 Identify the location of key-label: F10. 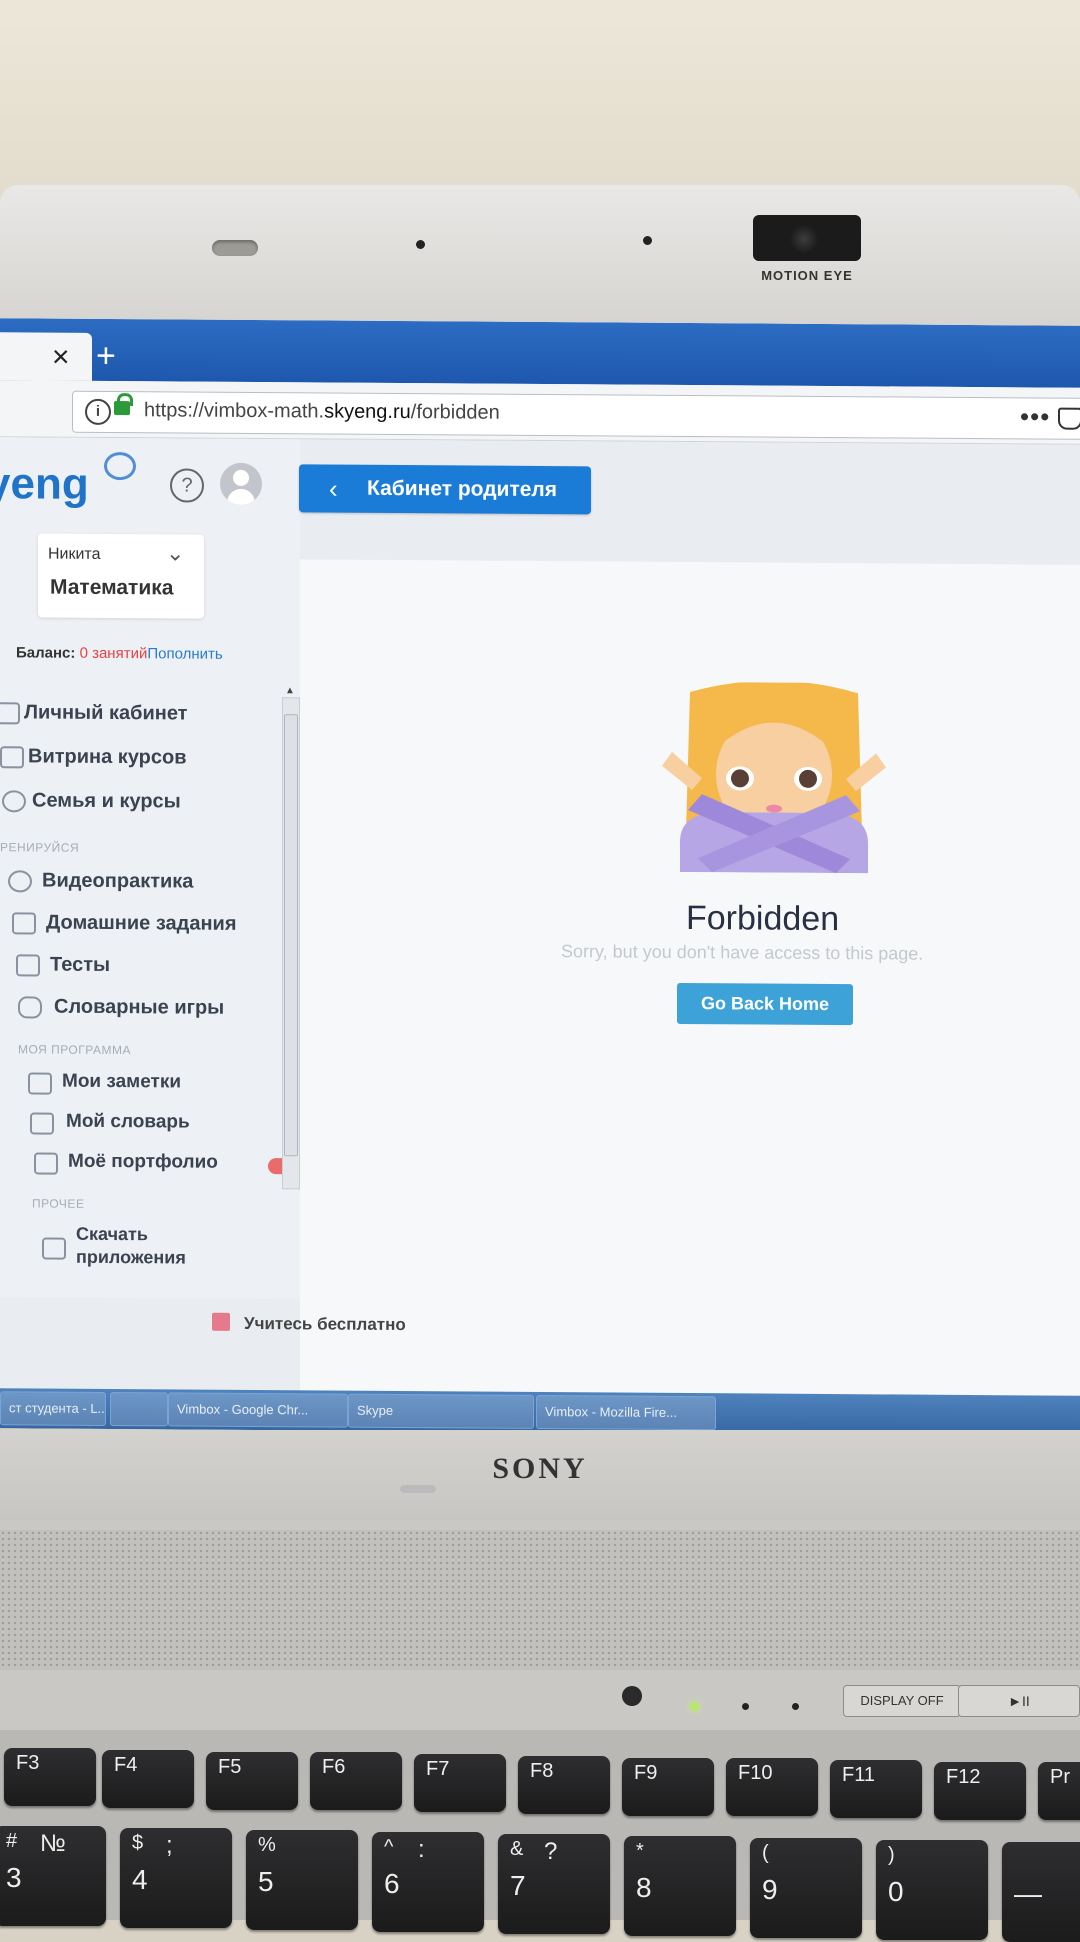
(755, 1773).